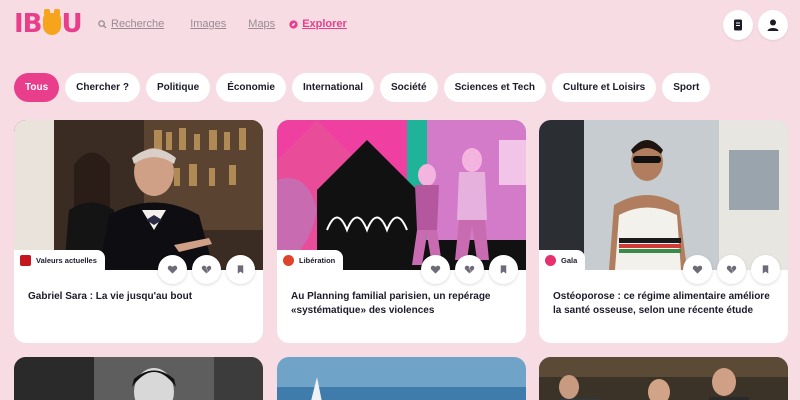 The height and width of the screenshot is (400, 800). What do you see at coordinates (324, 24) in the screenshot?
I see `nav-explore-label: Explorer` at bounding box center [324, 24].